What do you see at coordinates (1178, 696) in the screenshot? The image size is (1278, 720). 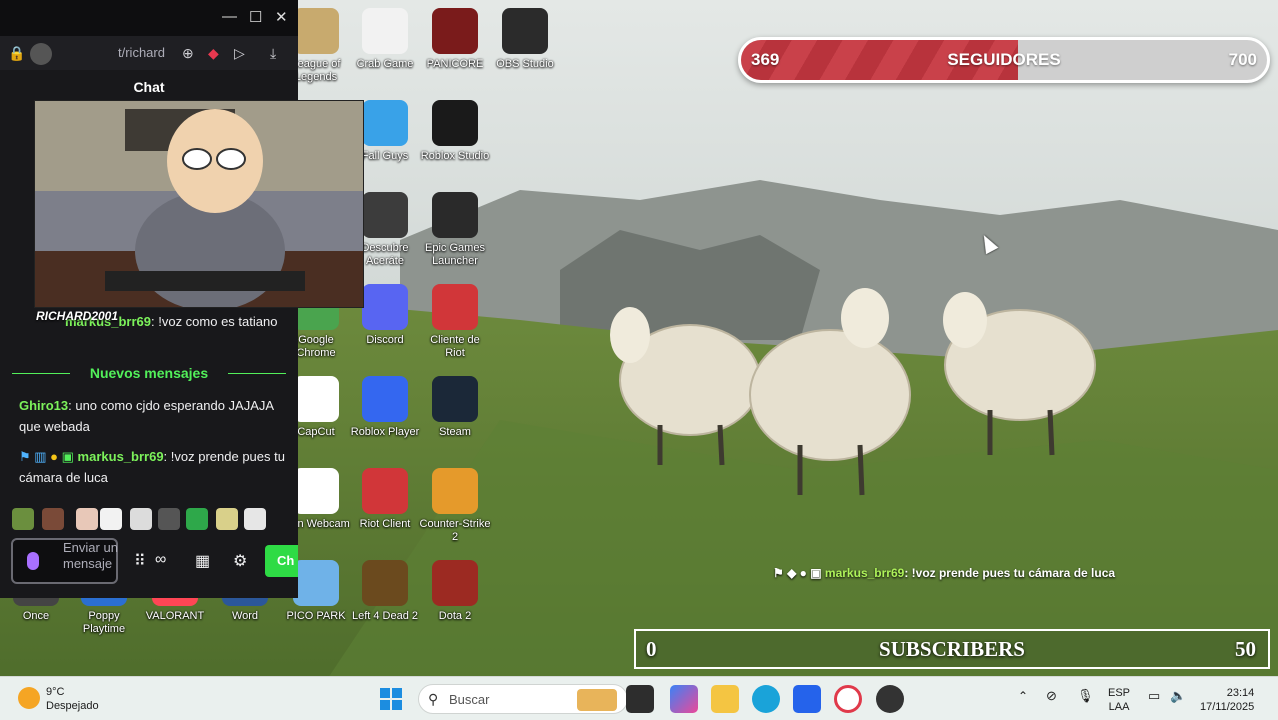 I see `volume-icon: 🔈` at bounding box center [1178, 696].